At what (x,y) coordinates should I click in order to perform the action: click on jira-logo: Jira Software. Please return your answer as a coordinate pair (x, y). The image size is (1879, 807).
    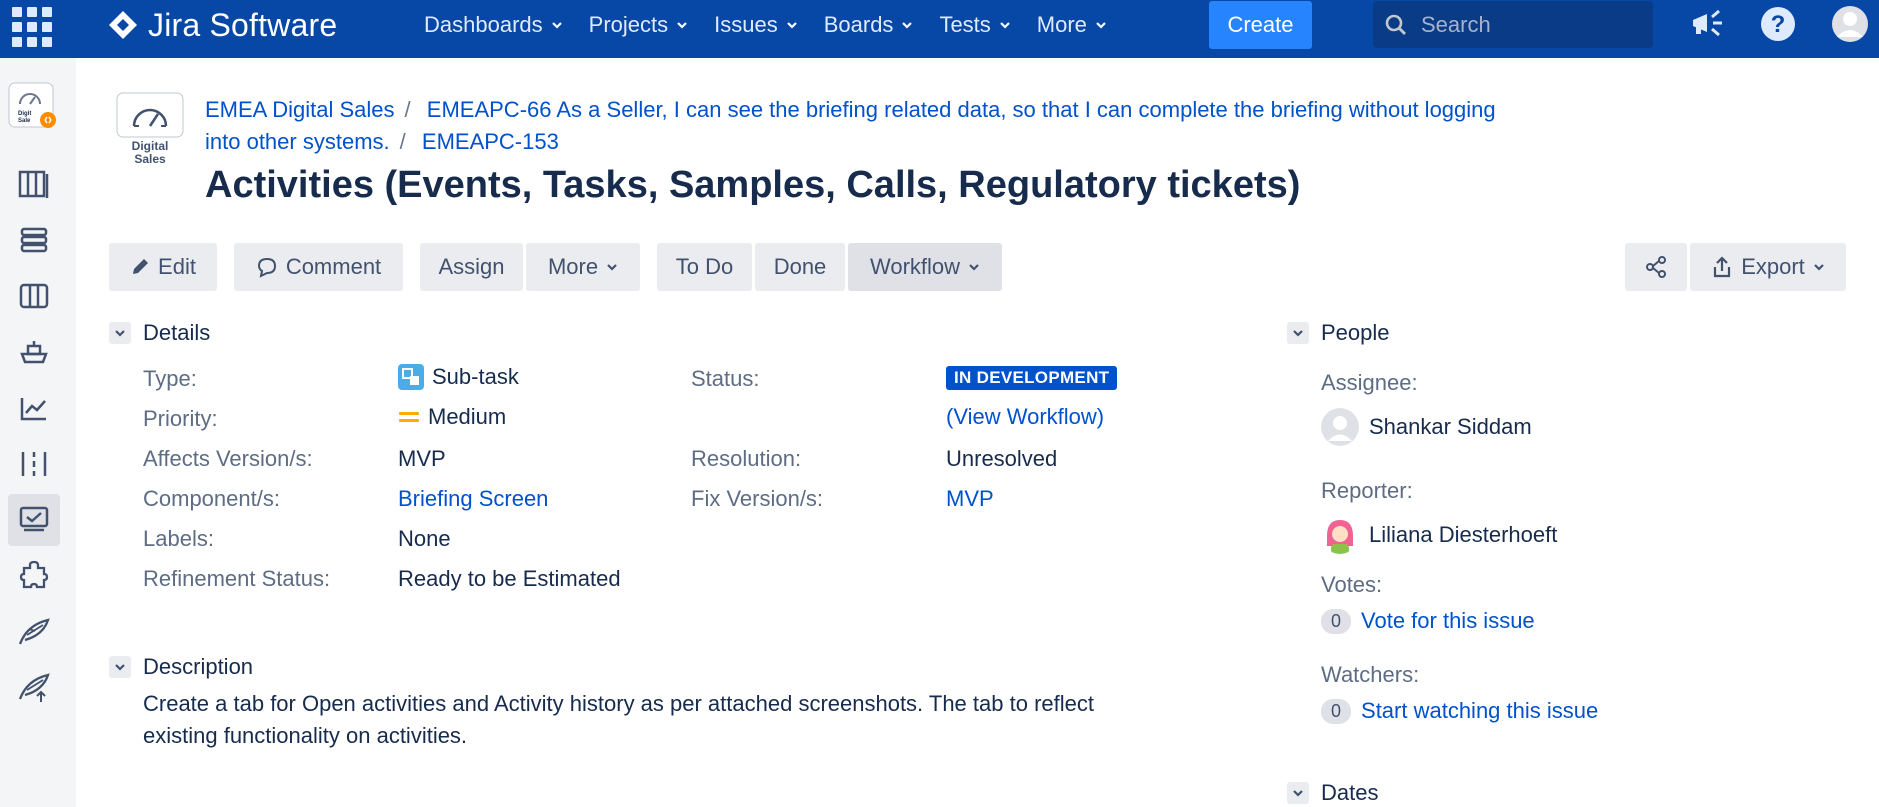
    Looking at the image, I should click on (222, 25).